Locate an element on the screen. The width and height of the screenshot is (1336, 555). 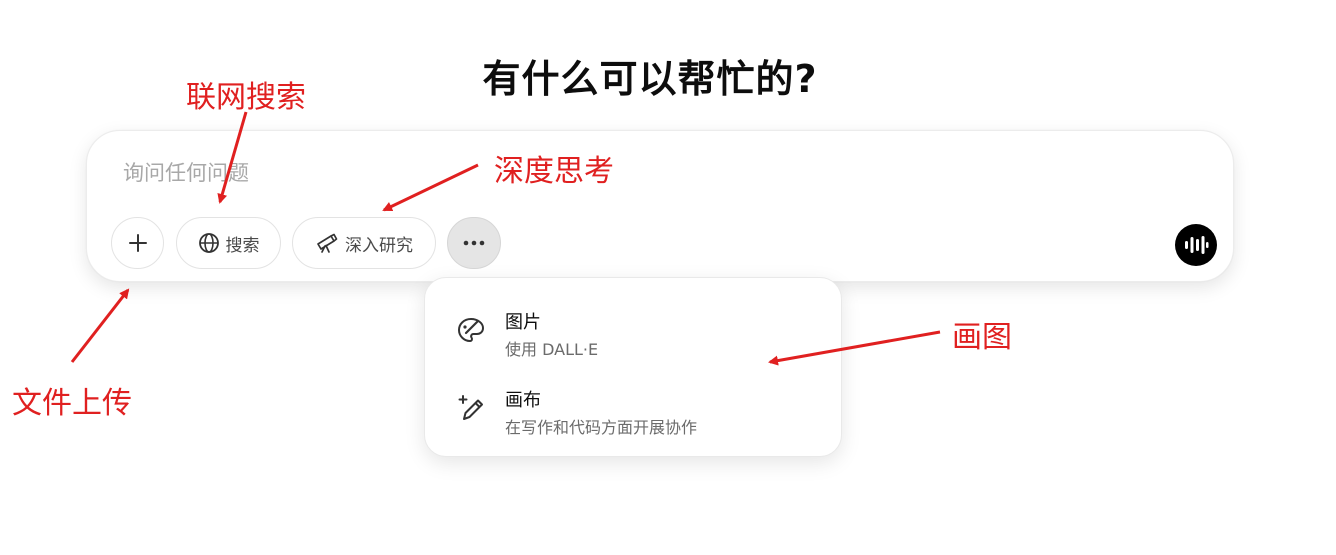
annotation-file-upload: 文件上传 is located at coordinates (72, 403).